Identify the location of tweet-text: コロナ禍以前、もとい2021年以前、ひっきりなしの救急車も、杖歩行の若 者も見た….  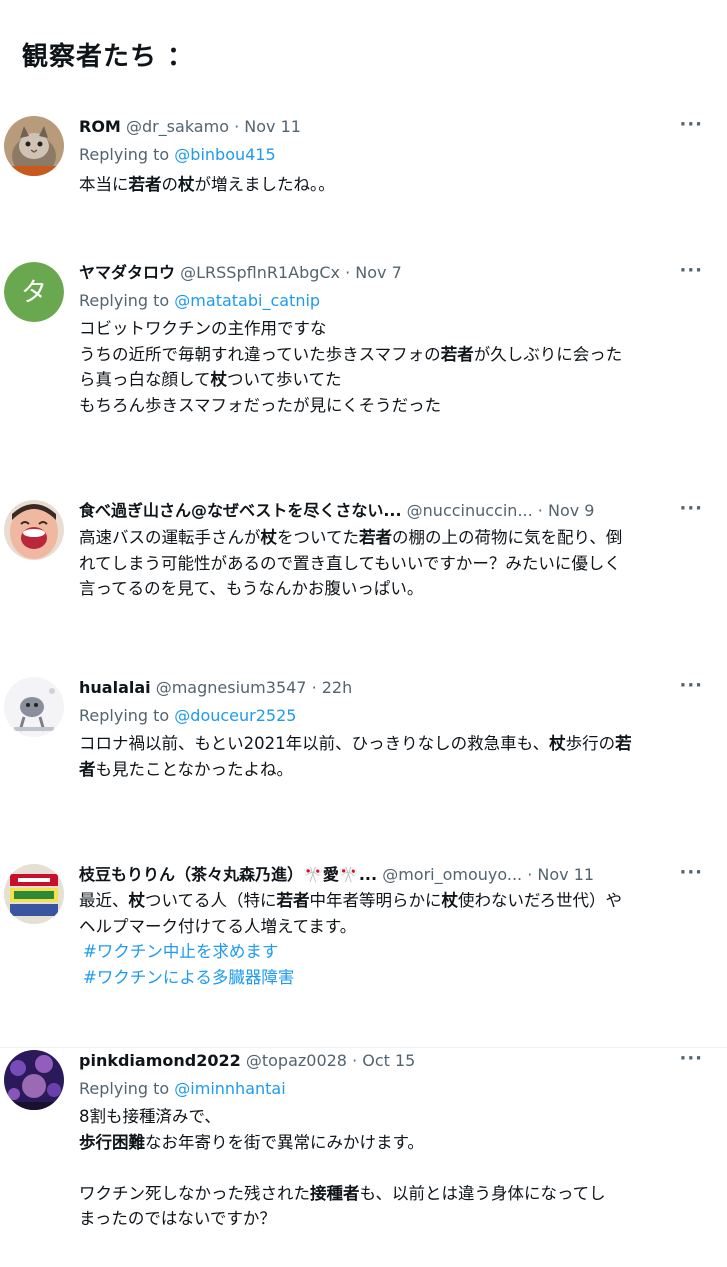
(394, 756).